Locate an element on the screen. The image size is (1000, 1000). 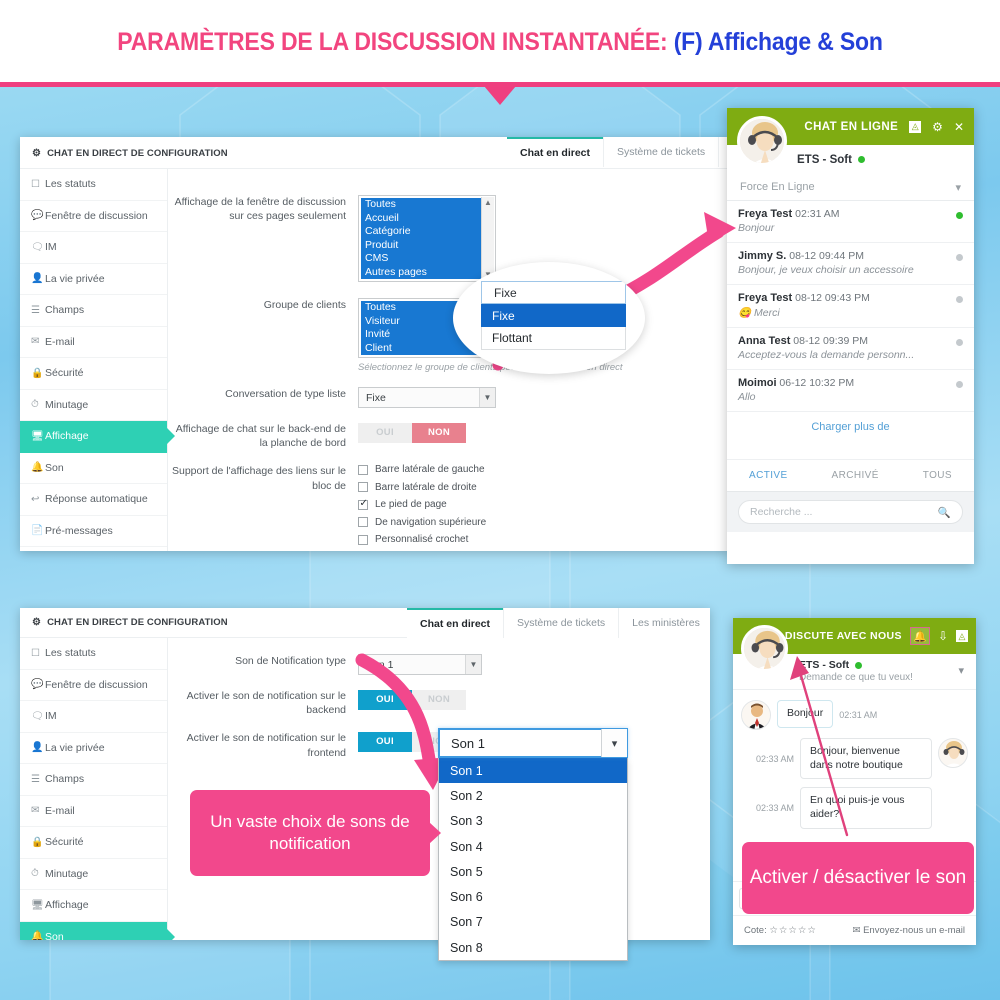
rating-area: Cote: ☆☆☆☆☆ is located at coordinates (780, 930).